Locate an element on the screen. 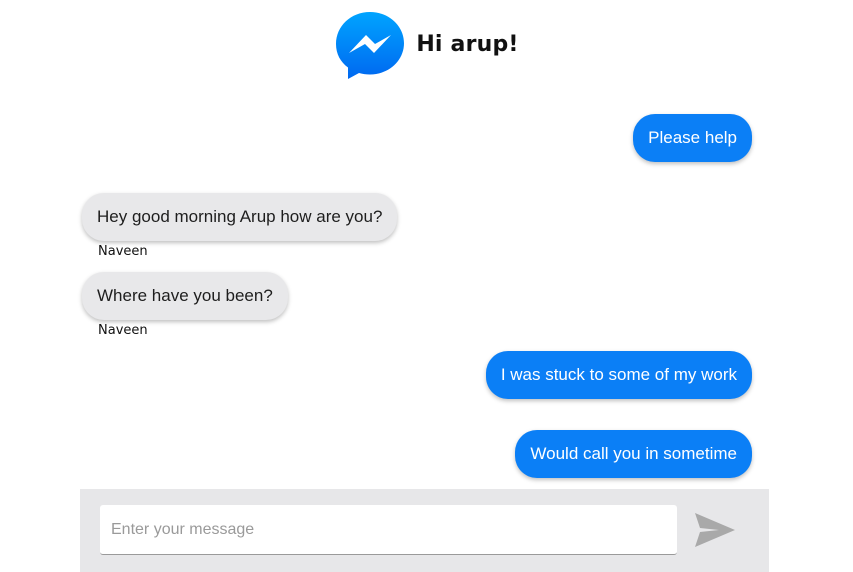 This screenshot has height=572, width=853. send-button is located at coordinates (715, 530).